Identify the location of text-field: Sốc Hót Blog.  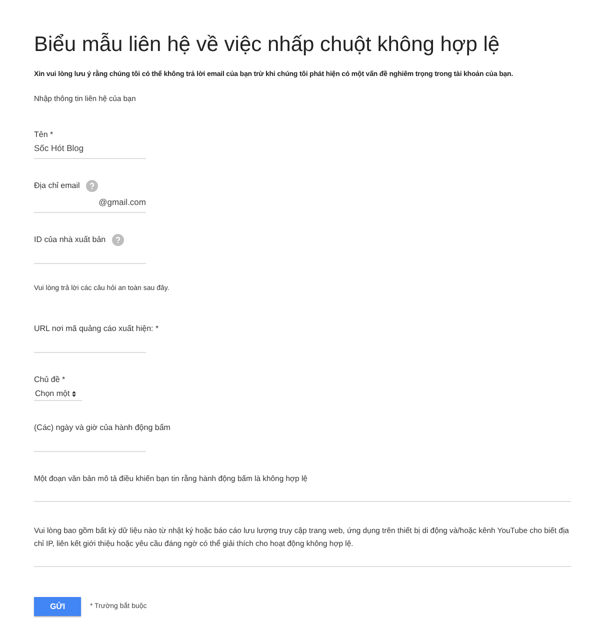
(90, 150).